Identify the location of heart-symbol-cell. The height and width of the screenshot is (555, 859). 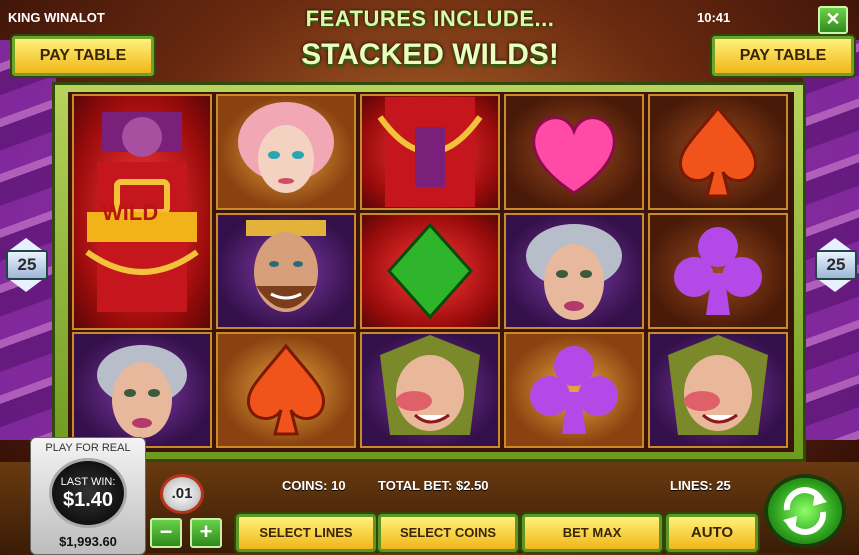
(574, 152).